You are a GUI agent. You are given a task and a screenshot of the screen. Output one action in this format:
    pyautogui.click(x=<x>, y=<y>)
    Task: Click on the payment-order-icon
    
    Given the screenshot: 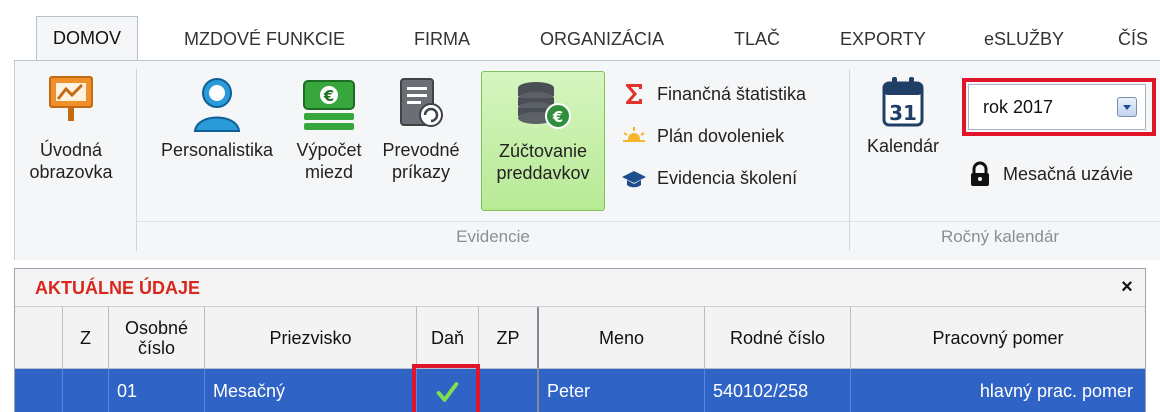 What is the action you would take?
    pyautogui.click(x=421, y=102)
    